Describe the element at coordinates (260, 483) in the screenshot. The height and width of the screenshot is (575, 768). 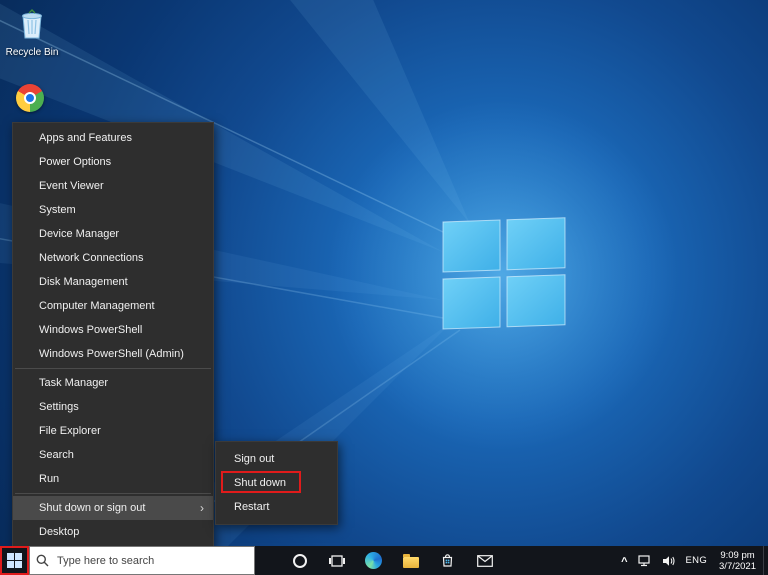
I see `submenu-item-label: Shut down` at that location.